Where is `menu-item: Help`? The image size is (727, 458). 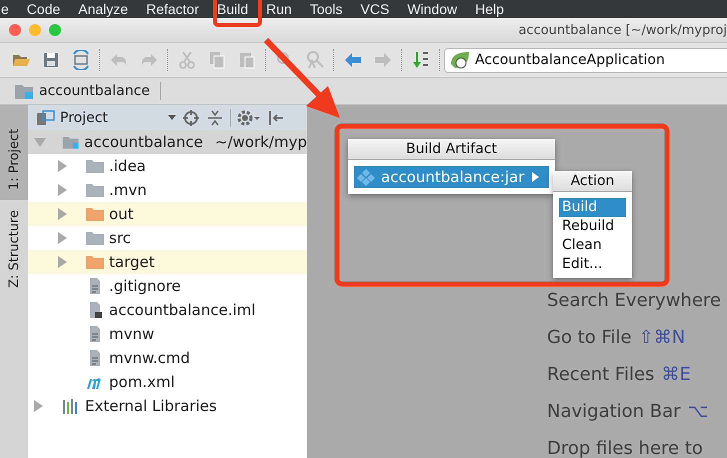 menu-item: Help is located at coordinates (489, 9).